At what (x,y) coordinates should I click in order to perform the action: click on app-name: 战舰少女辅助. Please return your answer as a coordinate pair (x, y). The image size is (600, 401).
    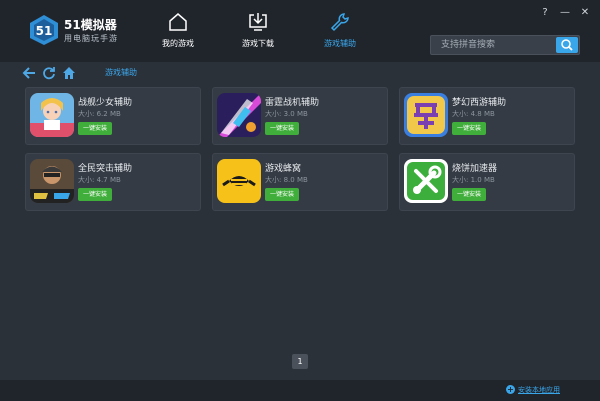
    Looking at the image, I should click on (105, 103).